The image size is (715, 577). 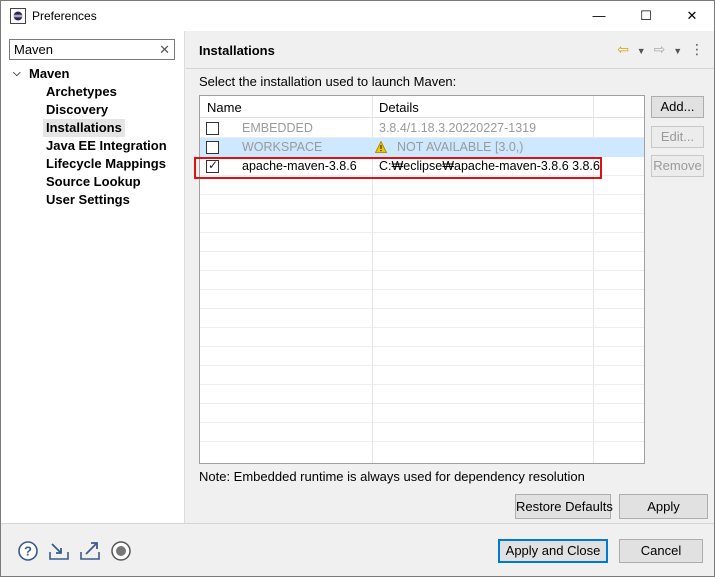 I want to click on close-button: ✕, so click(x=692, y=16).